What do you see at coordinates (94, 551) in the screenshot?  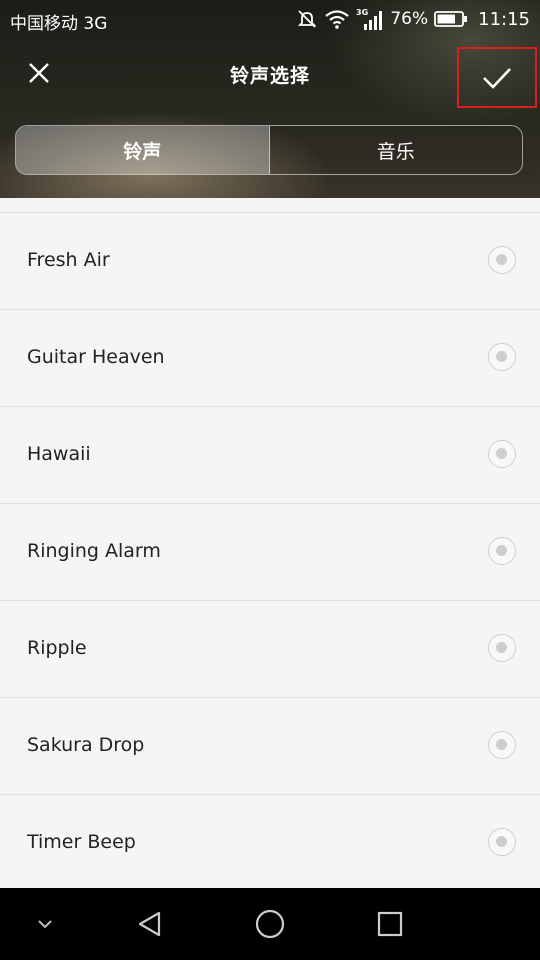 I see `ringtone-name: Ringing Alarm` at bounding box center [94, 551].